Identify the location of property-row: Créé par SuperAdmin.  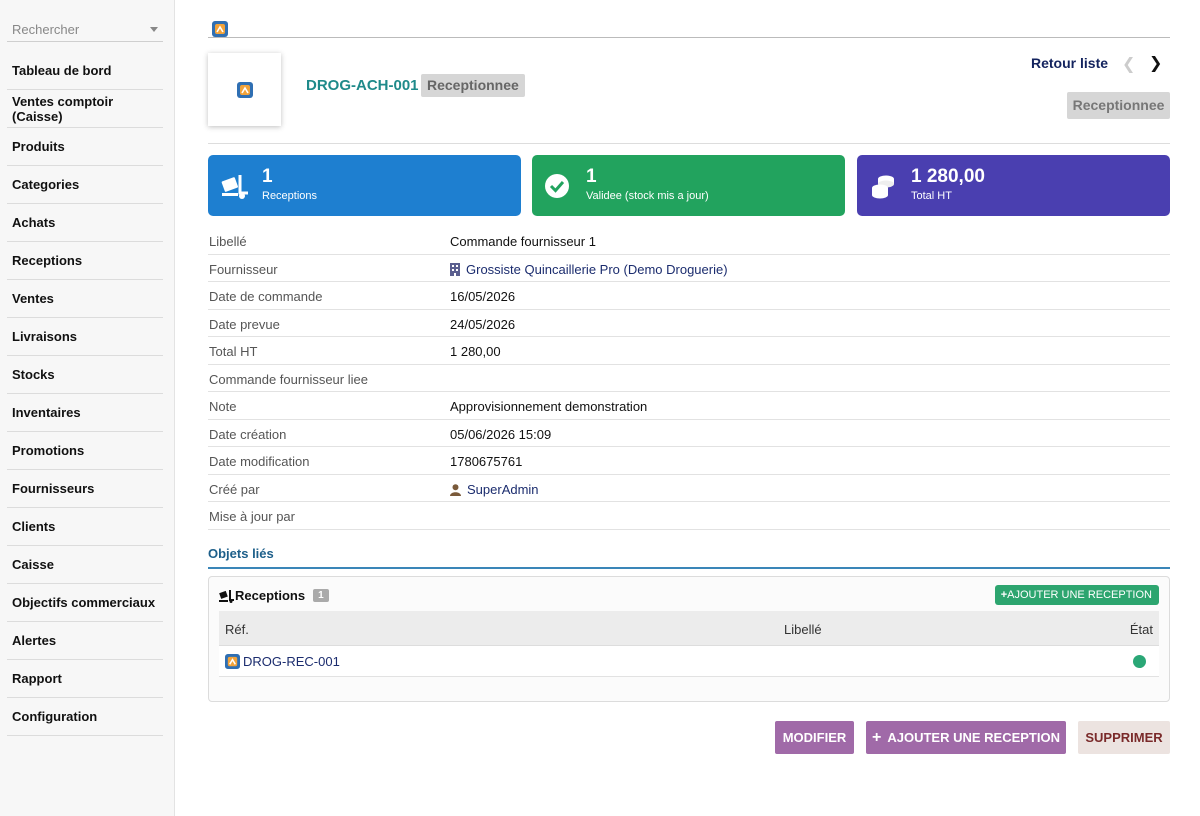
(689, 488).